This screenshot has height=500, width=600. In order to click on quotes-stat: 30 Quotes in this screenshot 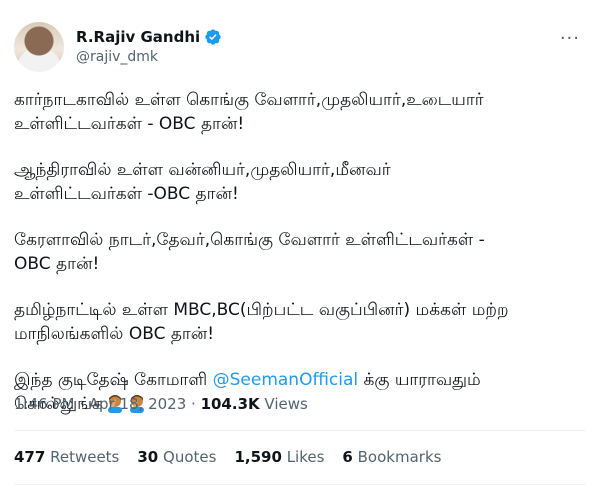, I will do `click(176, 457)`.